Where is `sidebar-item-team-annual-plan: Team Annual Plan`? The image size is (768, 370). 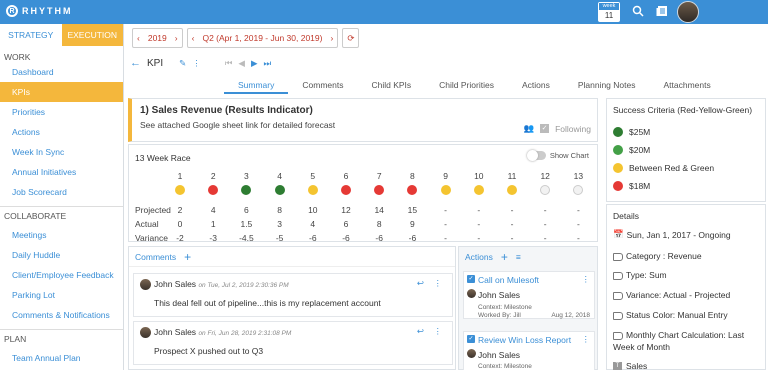
sidebar-item-team-annual-plan: Team Annual Plan is located at coordinates (61, 358).